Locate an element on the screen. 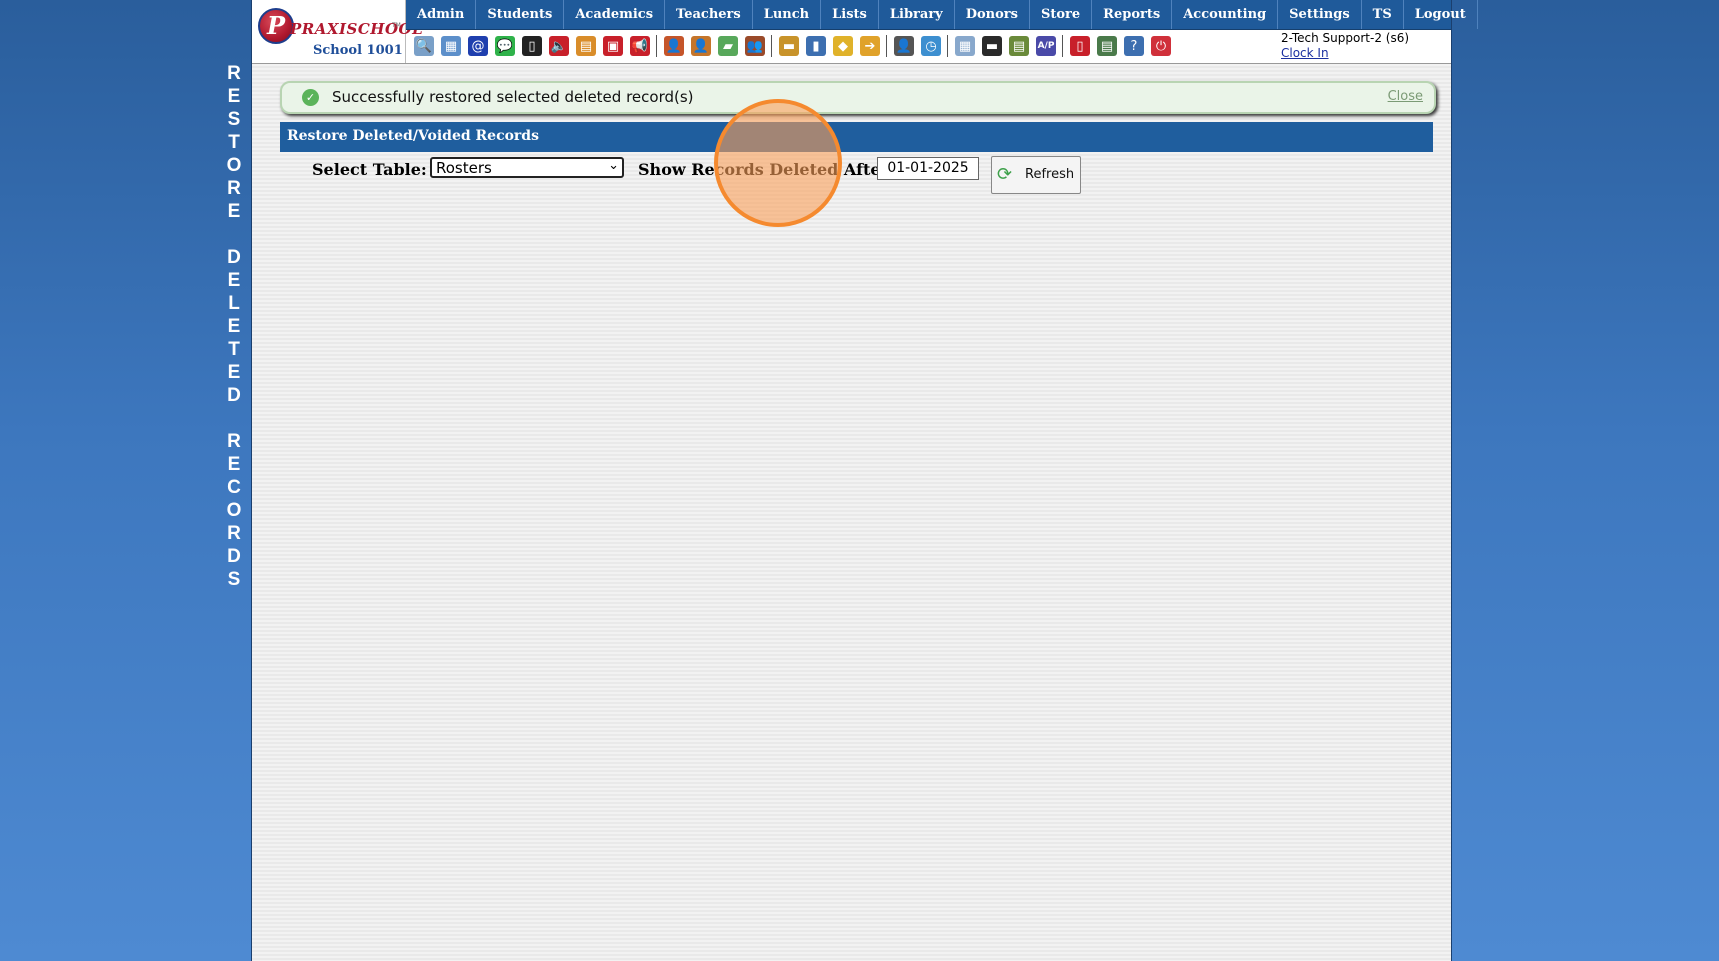 The width and height of the screenshot is (1719, 961). help-icon: ? is located at coordinates (1134, 46).